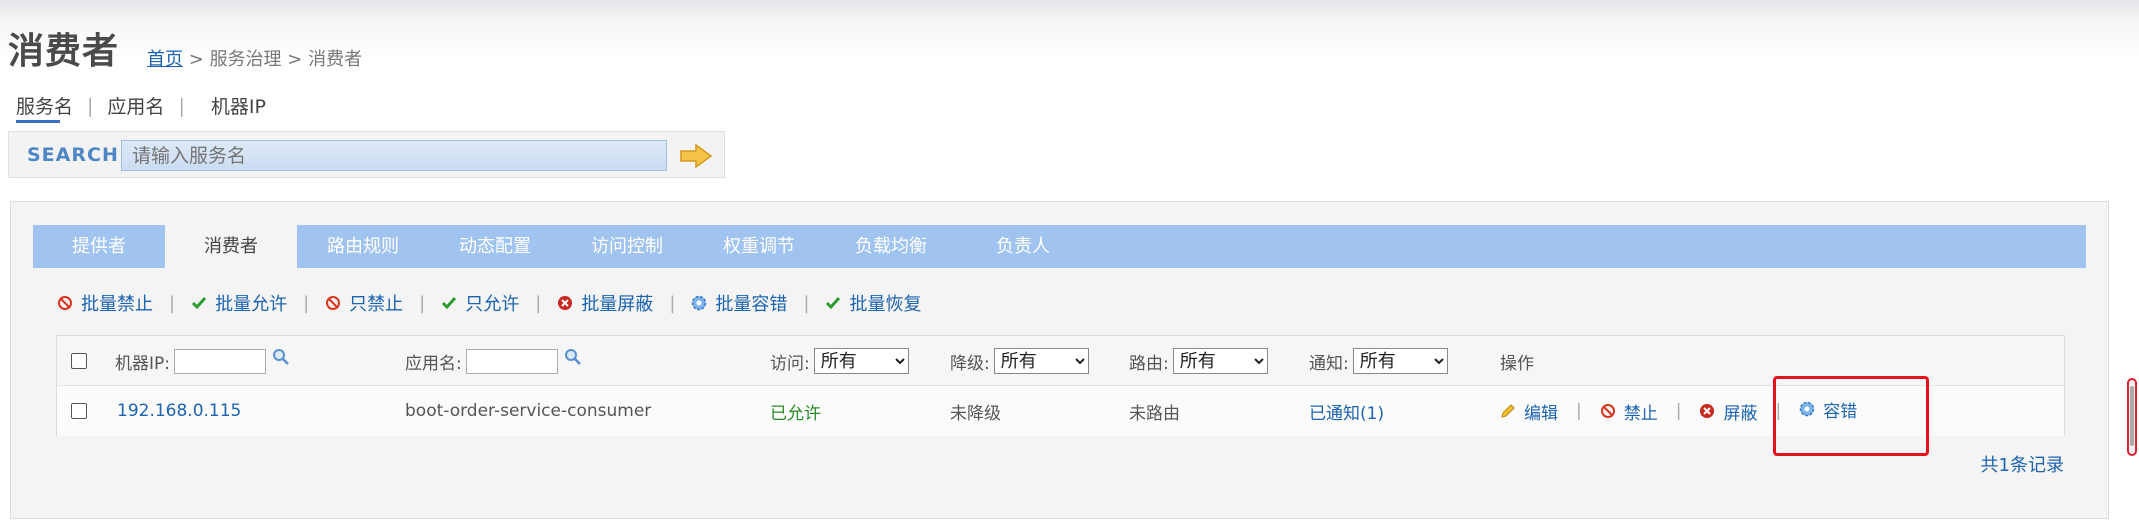 The image size is (2139, 532). I want to click on notify-filter: 通知: 所有, so click(1378, 361).